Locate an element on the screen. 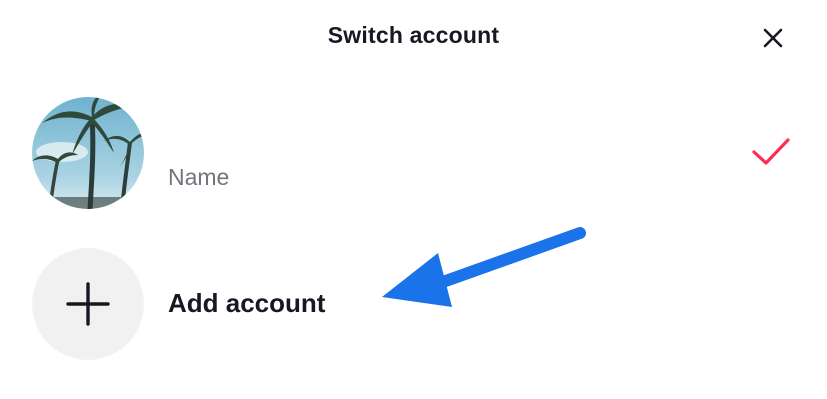 The height and width of the screenshot is (399, 827). account-display-name: Name is located at coordinates (199, 177).